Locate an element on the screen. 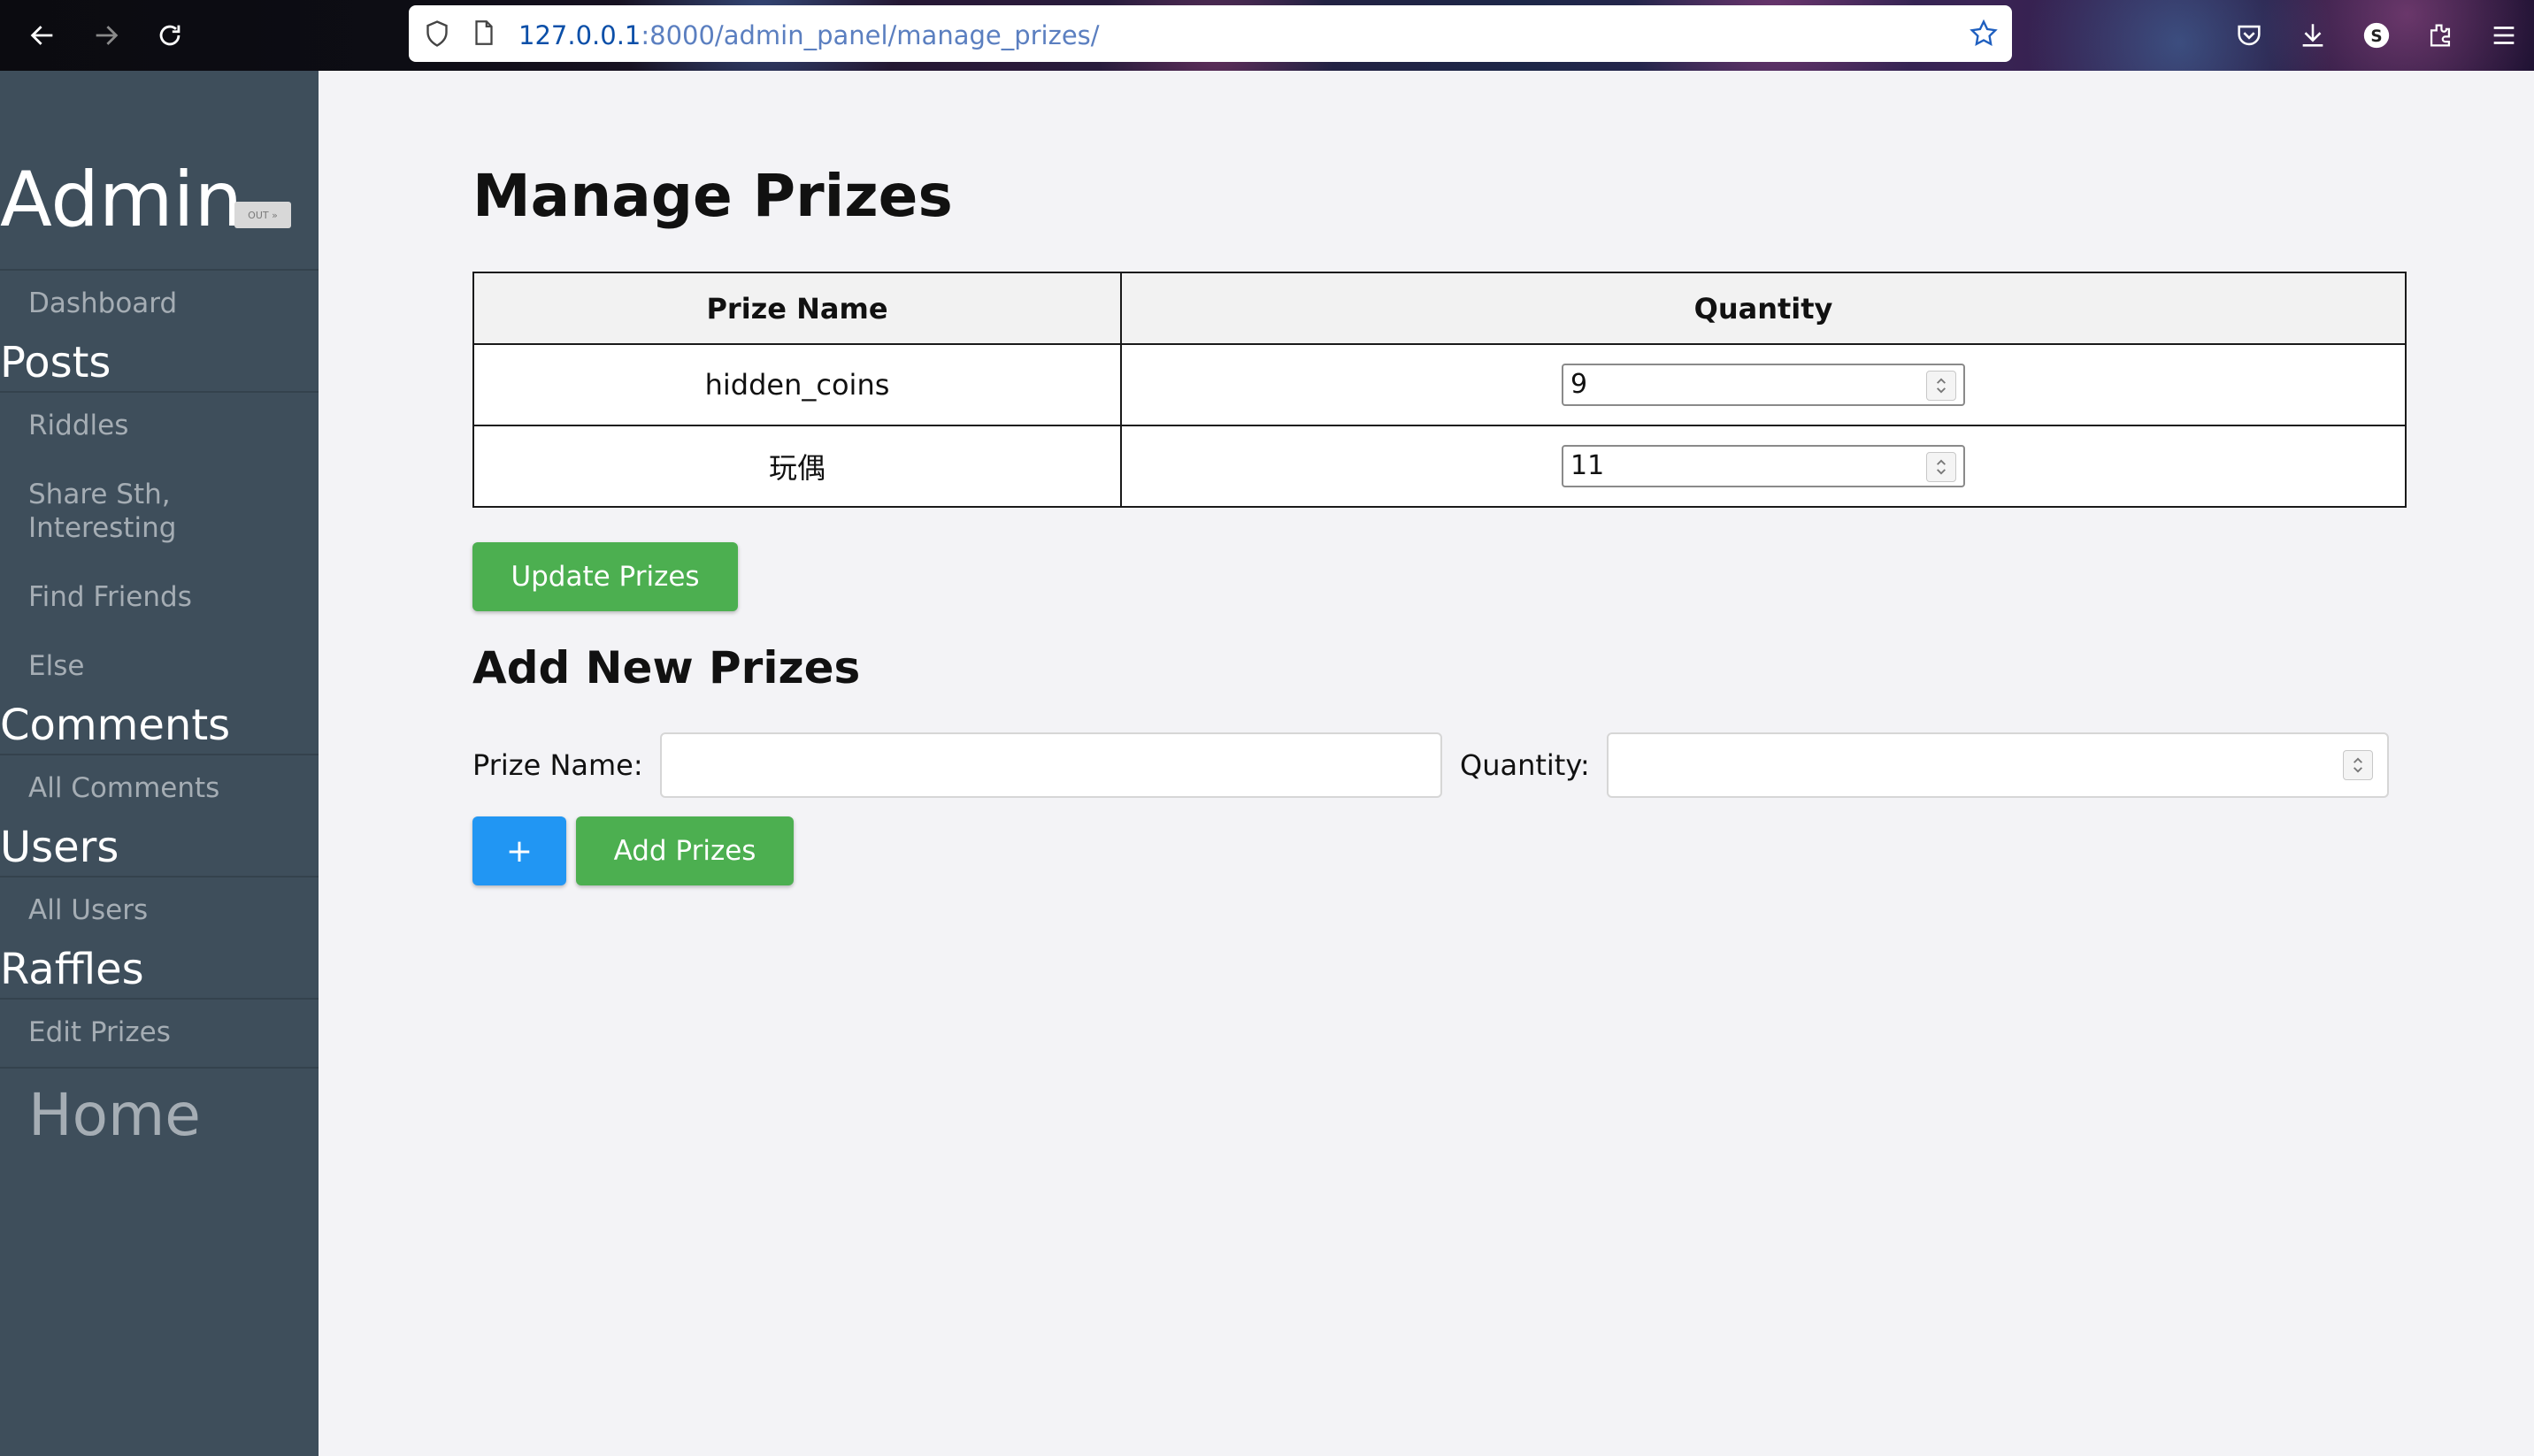 This screenshot has width=2534, height=1456. page-title: Manage Prizes is located at coordinates (712, 196).